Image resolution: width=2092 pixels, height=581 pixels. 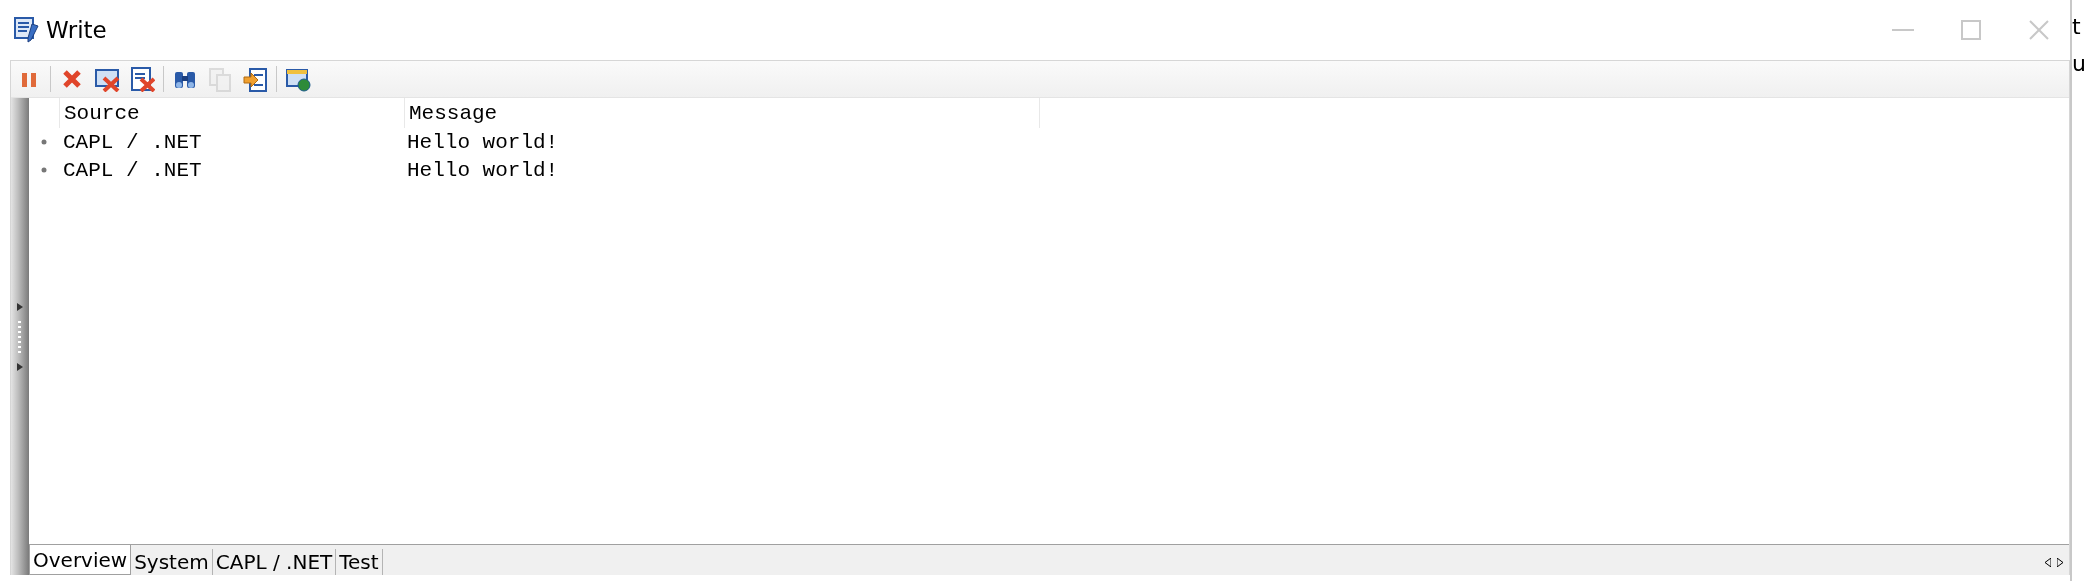 What do you see at coordinates (80, 560) in the screenshot?
I see `tab: Overview` at bounding box center [80, 560].